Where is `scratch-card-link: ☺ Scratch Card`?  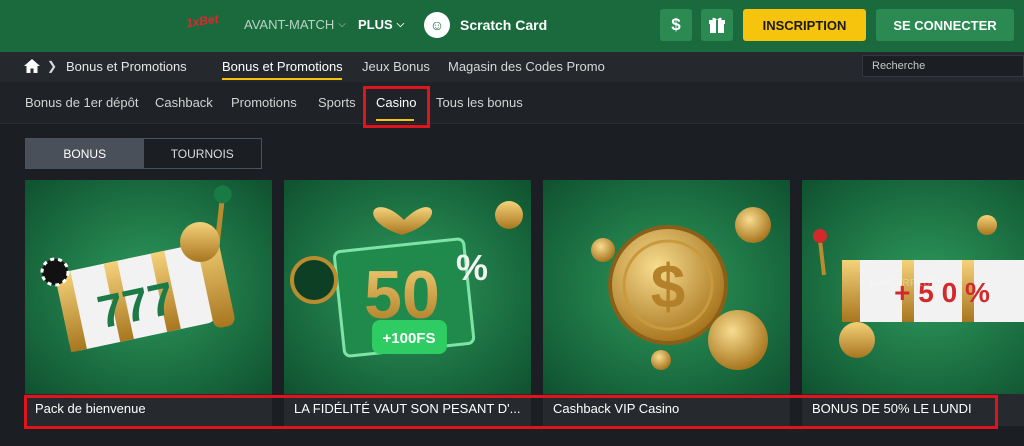 scratch-card-link: ☺ Scratch Card is located at coordinates (485, 25).